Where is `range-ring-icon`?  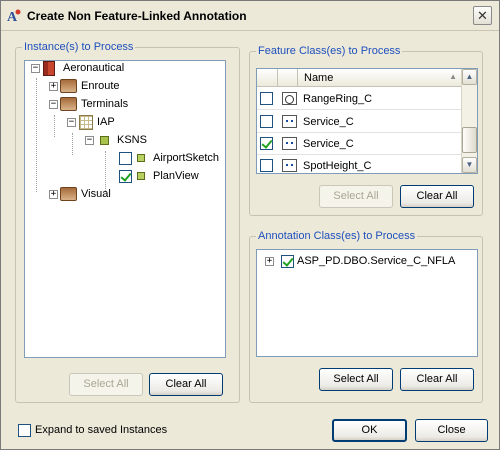 range-ring-icon is located at coordinates (289, 98).